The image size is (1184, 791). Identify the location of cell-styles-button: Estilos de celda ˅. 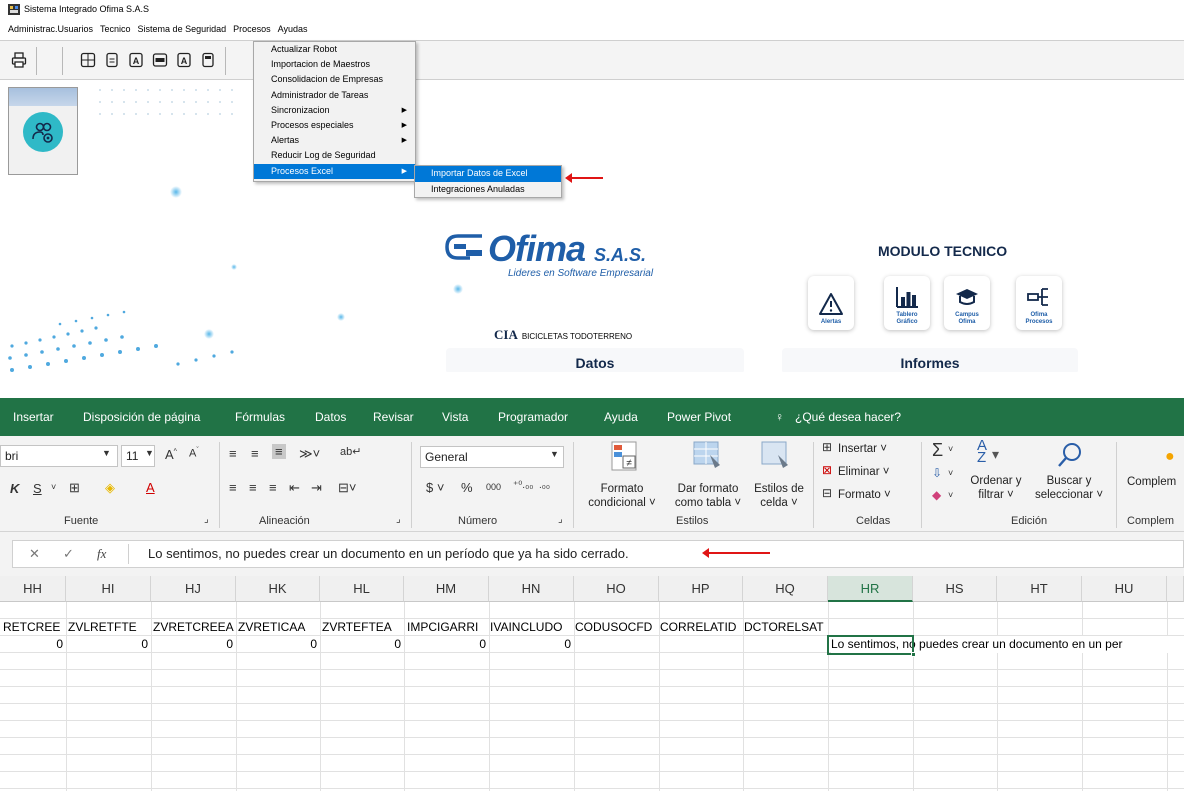
(779, 496).